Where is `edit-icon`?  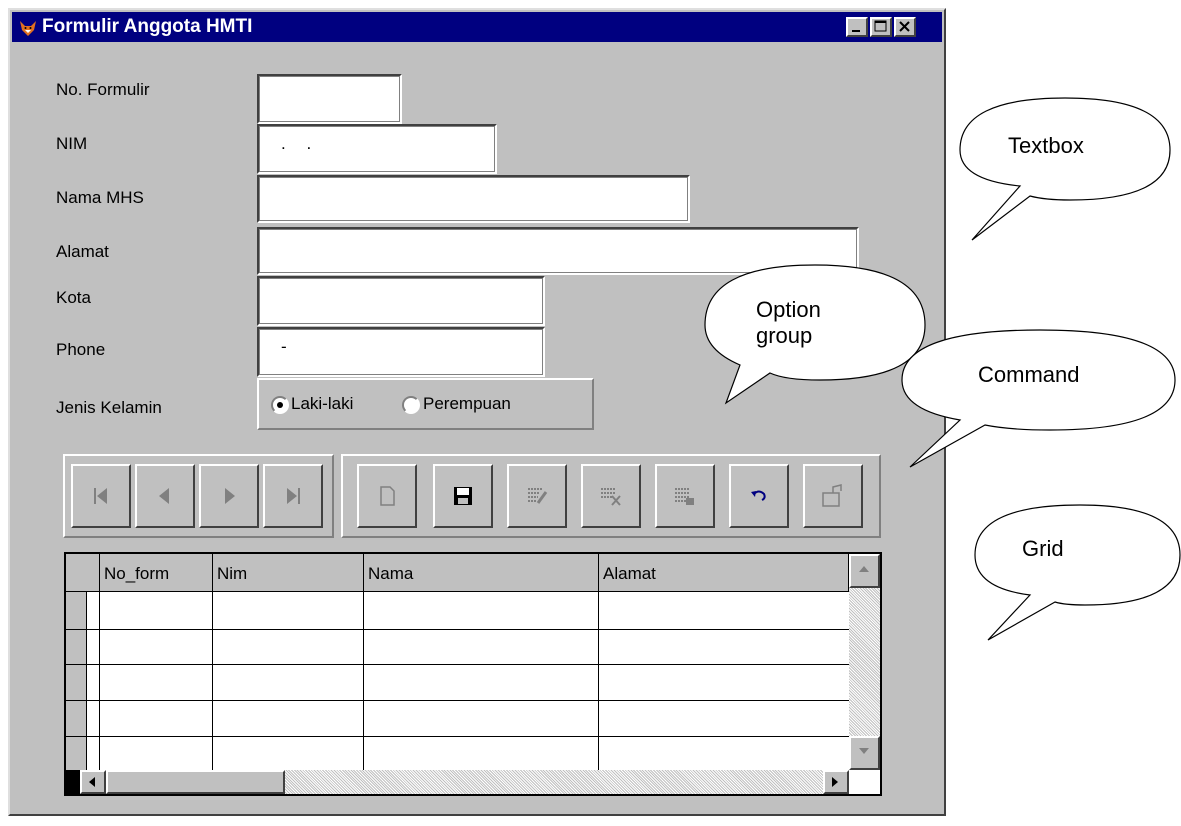 edit-icon is located at coordinates (538, 496).